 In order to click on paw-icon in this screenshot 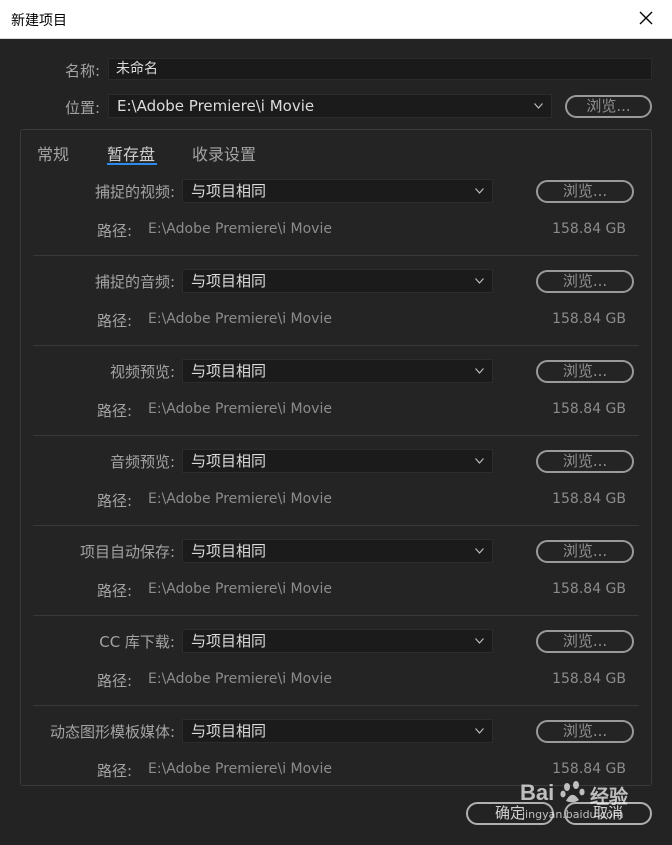, I will do `click(572, 792)`.